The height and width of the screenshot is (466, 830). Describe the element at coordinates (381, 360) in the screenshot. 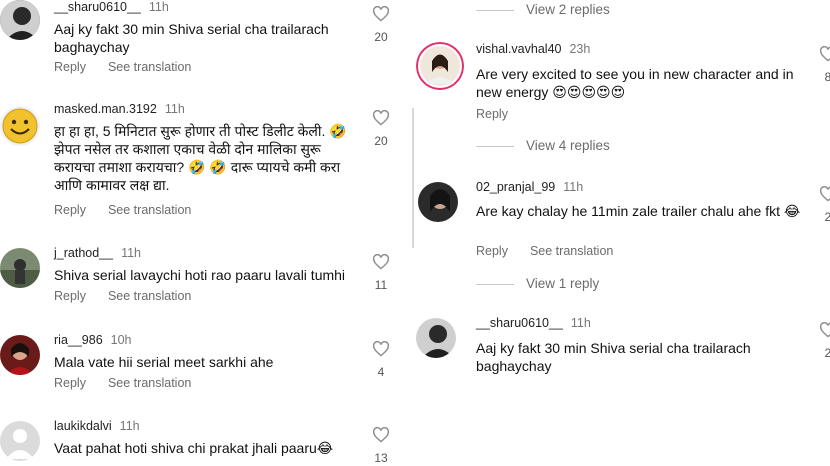

I see `like-button: 4` at that location.